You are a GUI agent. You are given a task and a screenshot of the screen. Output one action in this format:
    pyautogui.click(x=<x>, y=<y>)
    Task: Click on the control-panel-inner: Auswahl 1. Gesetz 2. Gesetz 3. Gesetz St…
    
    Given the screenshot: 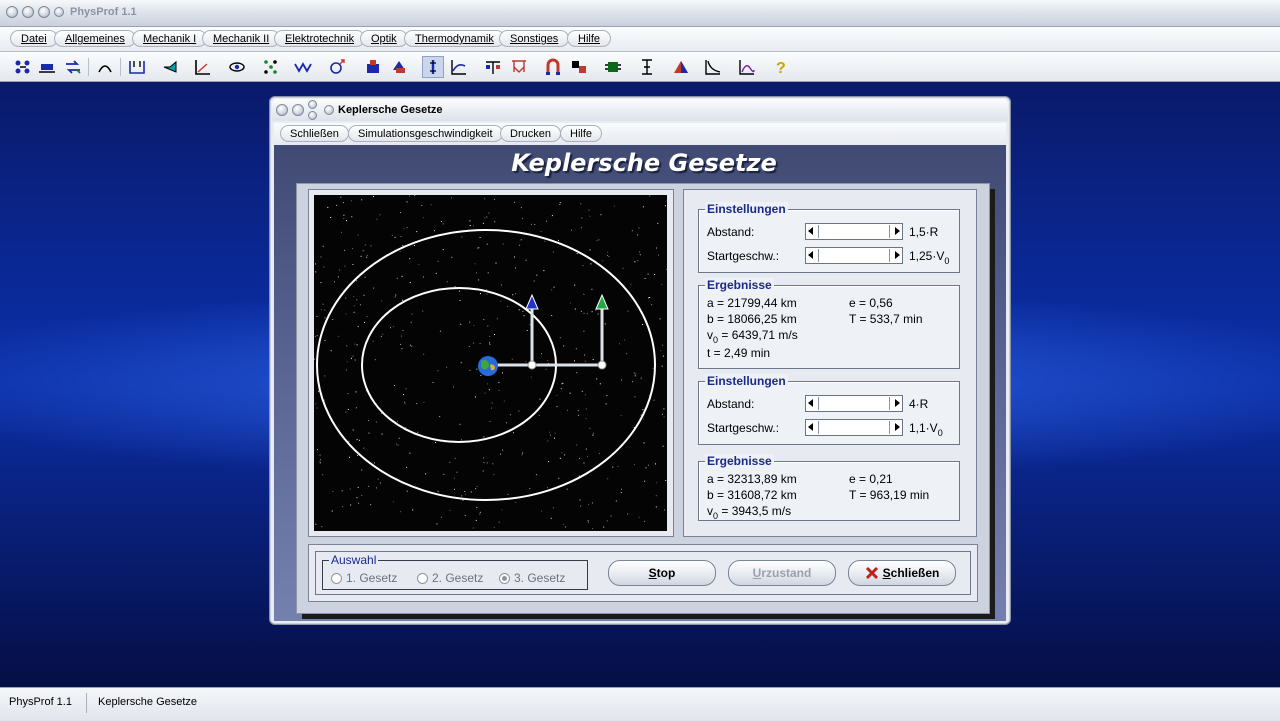 What is the action you would take?
    pyautogui.click(x=643, y=573)
    